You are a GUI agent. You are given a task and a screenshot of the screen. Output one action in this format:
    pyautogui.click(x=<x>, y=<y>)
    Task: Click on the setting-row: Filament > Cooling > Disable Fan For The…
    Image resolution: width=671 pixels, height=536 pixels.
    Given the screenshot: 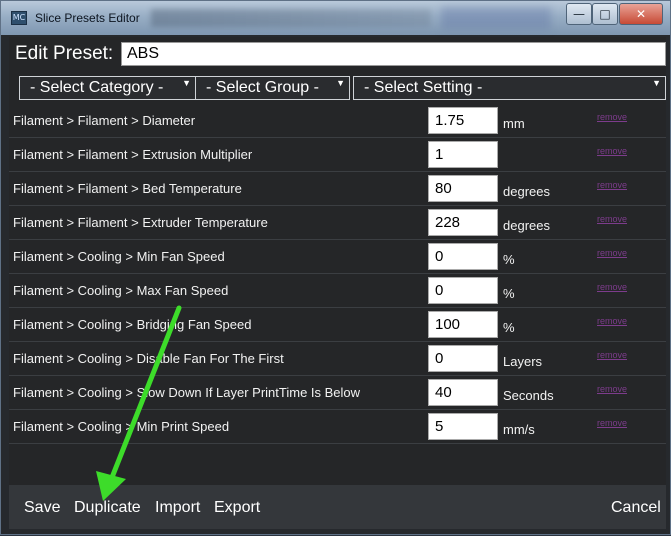 What is the action you would take?
    pyautogui.click(x=337, y=359)
    